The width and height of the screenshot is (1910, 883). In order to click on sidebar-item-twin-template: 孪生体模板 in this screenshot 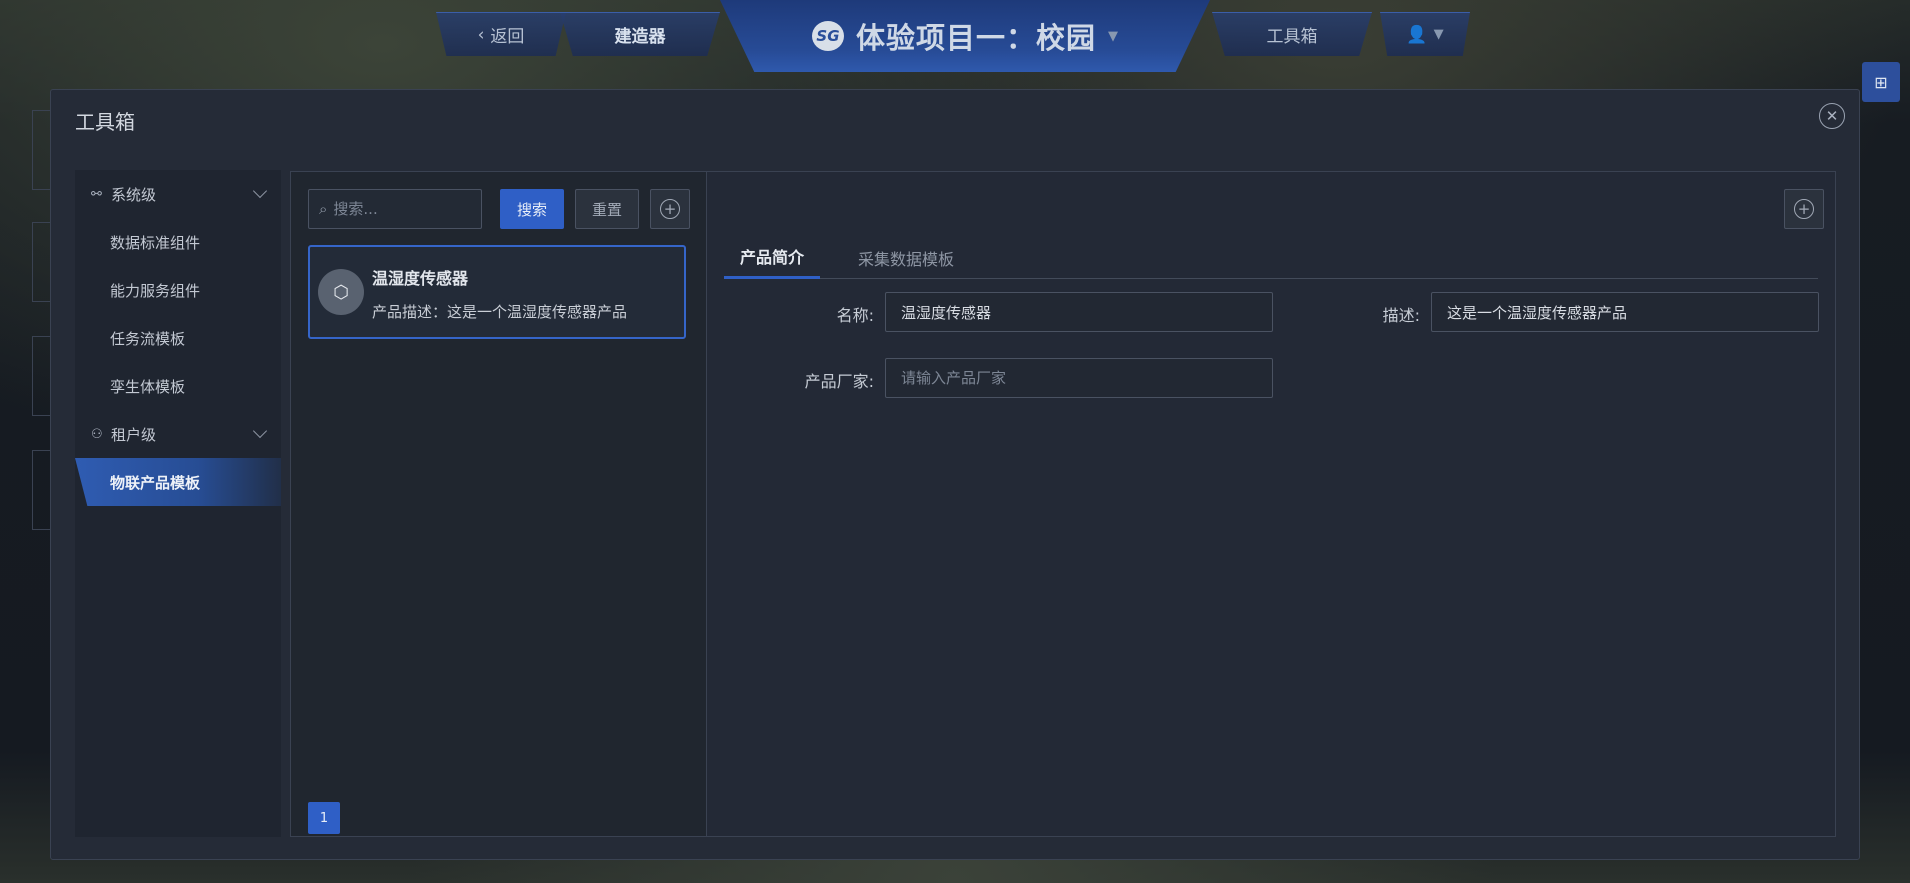, I will do `click(178, 386)`.